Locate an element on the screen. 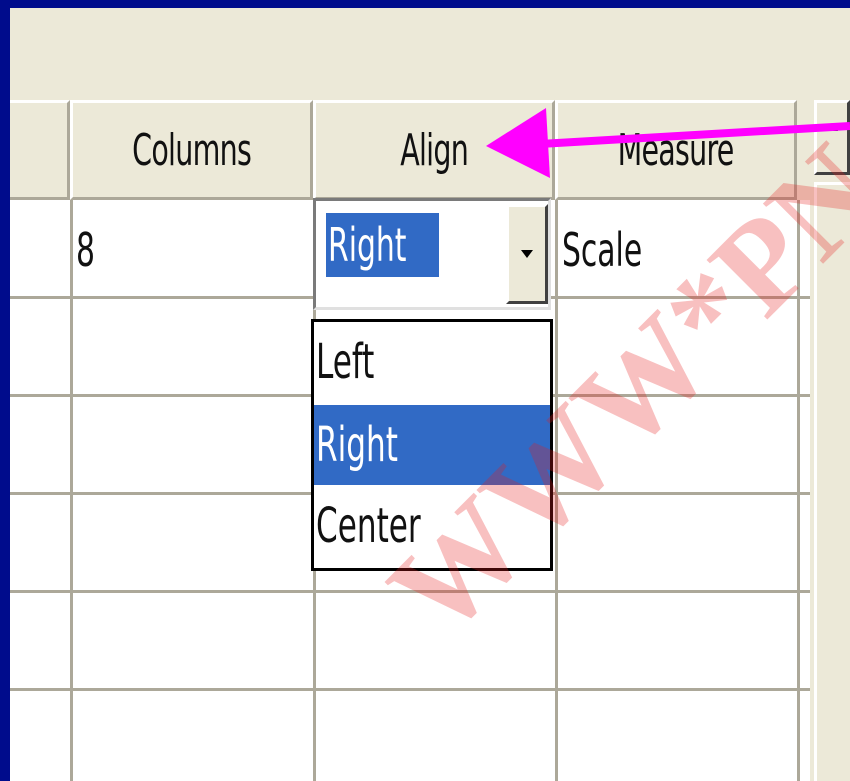 The width and height of the screenshot is (850, 781). column-header-label: Measure is located at coordinates (676, 150).